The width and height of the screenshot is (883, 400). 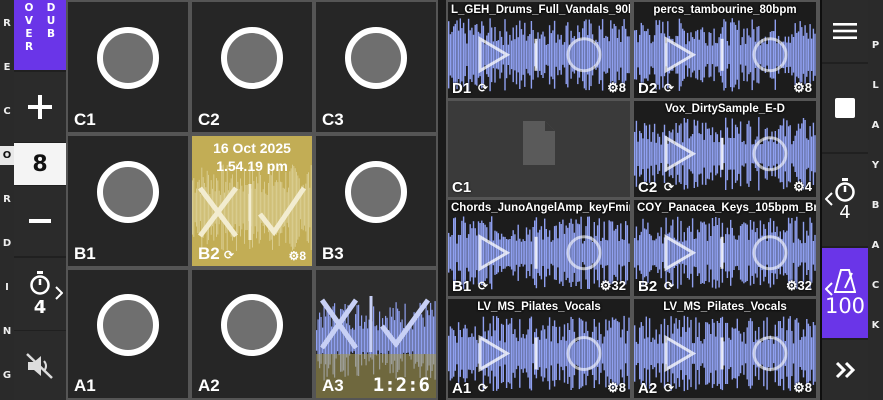 I want to click on recording-strip: R E C O R D I N G, so click(x=7, y=200).